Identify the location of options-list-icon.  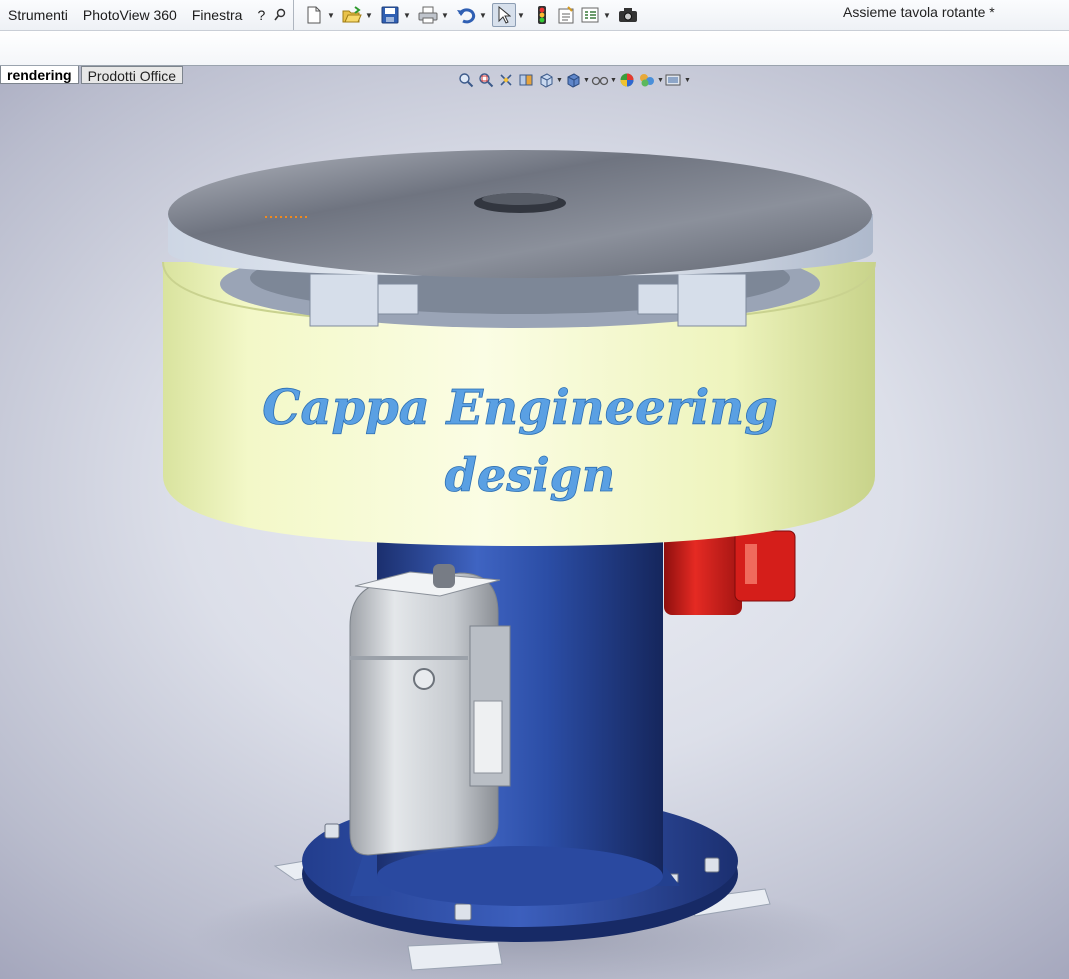
(590, 15).